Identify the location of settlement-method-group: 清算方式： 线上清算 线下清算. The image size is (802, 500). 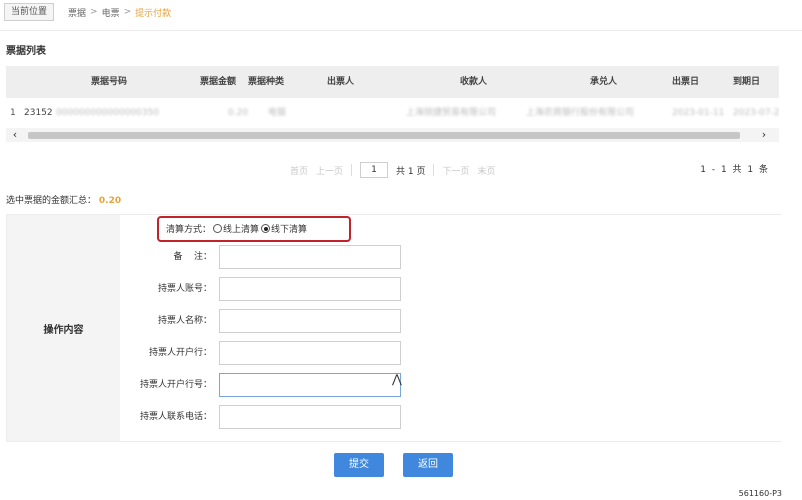
(236, 228).